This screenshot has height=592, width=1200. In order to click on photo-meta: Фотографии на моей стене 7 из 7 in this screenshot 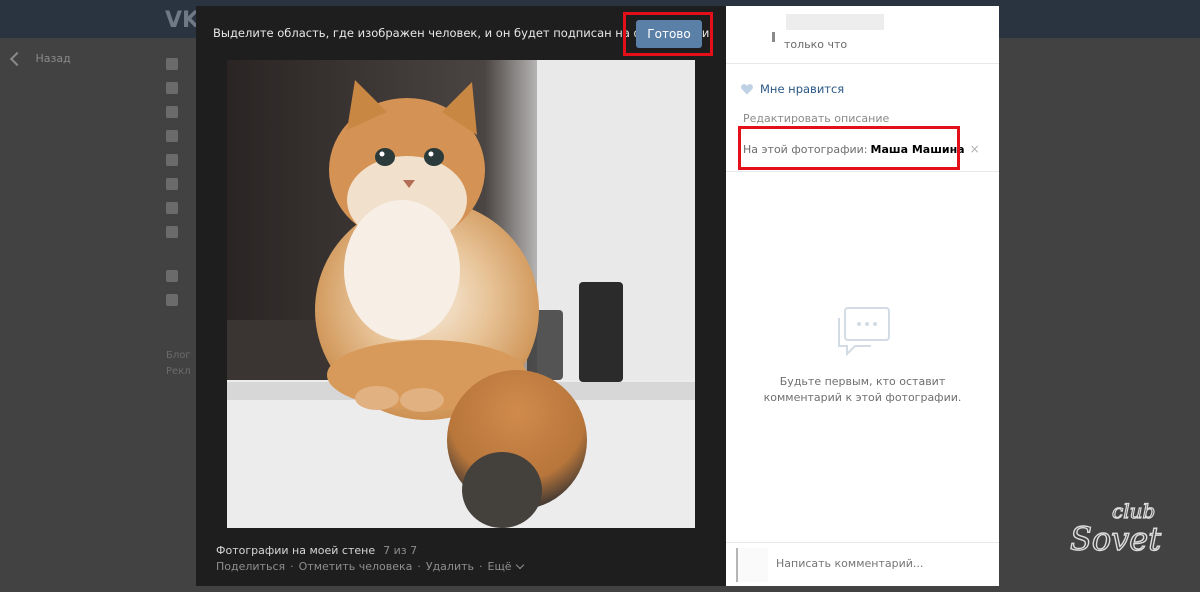, I will do `click(316, 550)`.